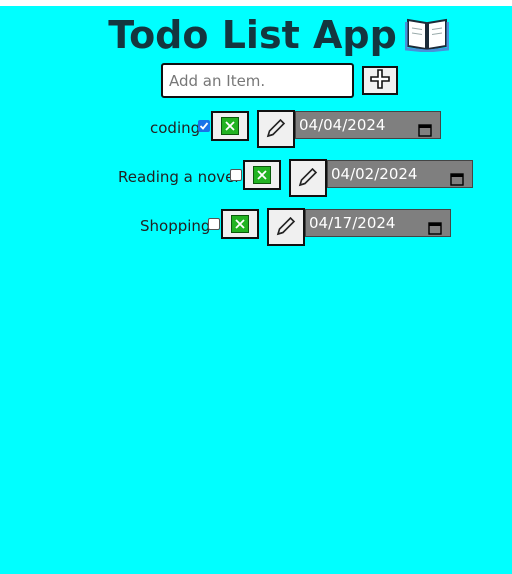 The image size is (512, 574). What do you see at coordinates (178, 177) in the screenshot?
I see `todo-item-label: Reading a novel` at bounding box center [178, 177].